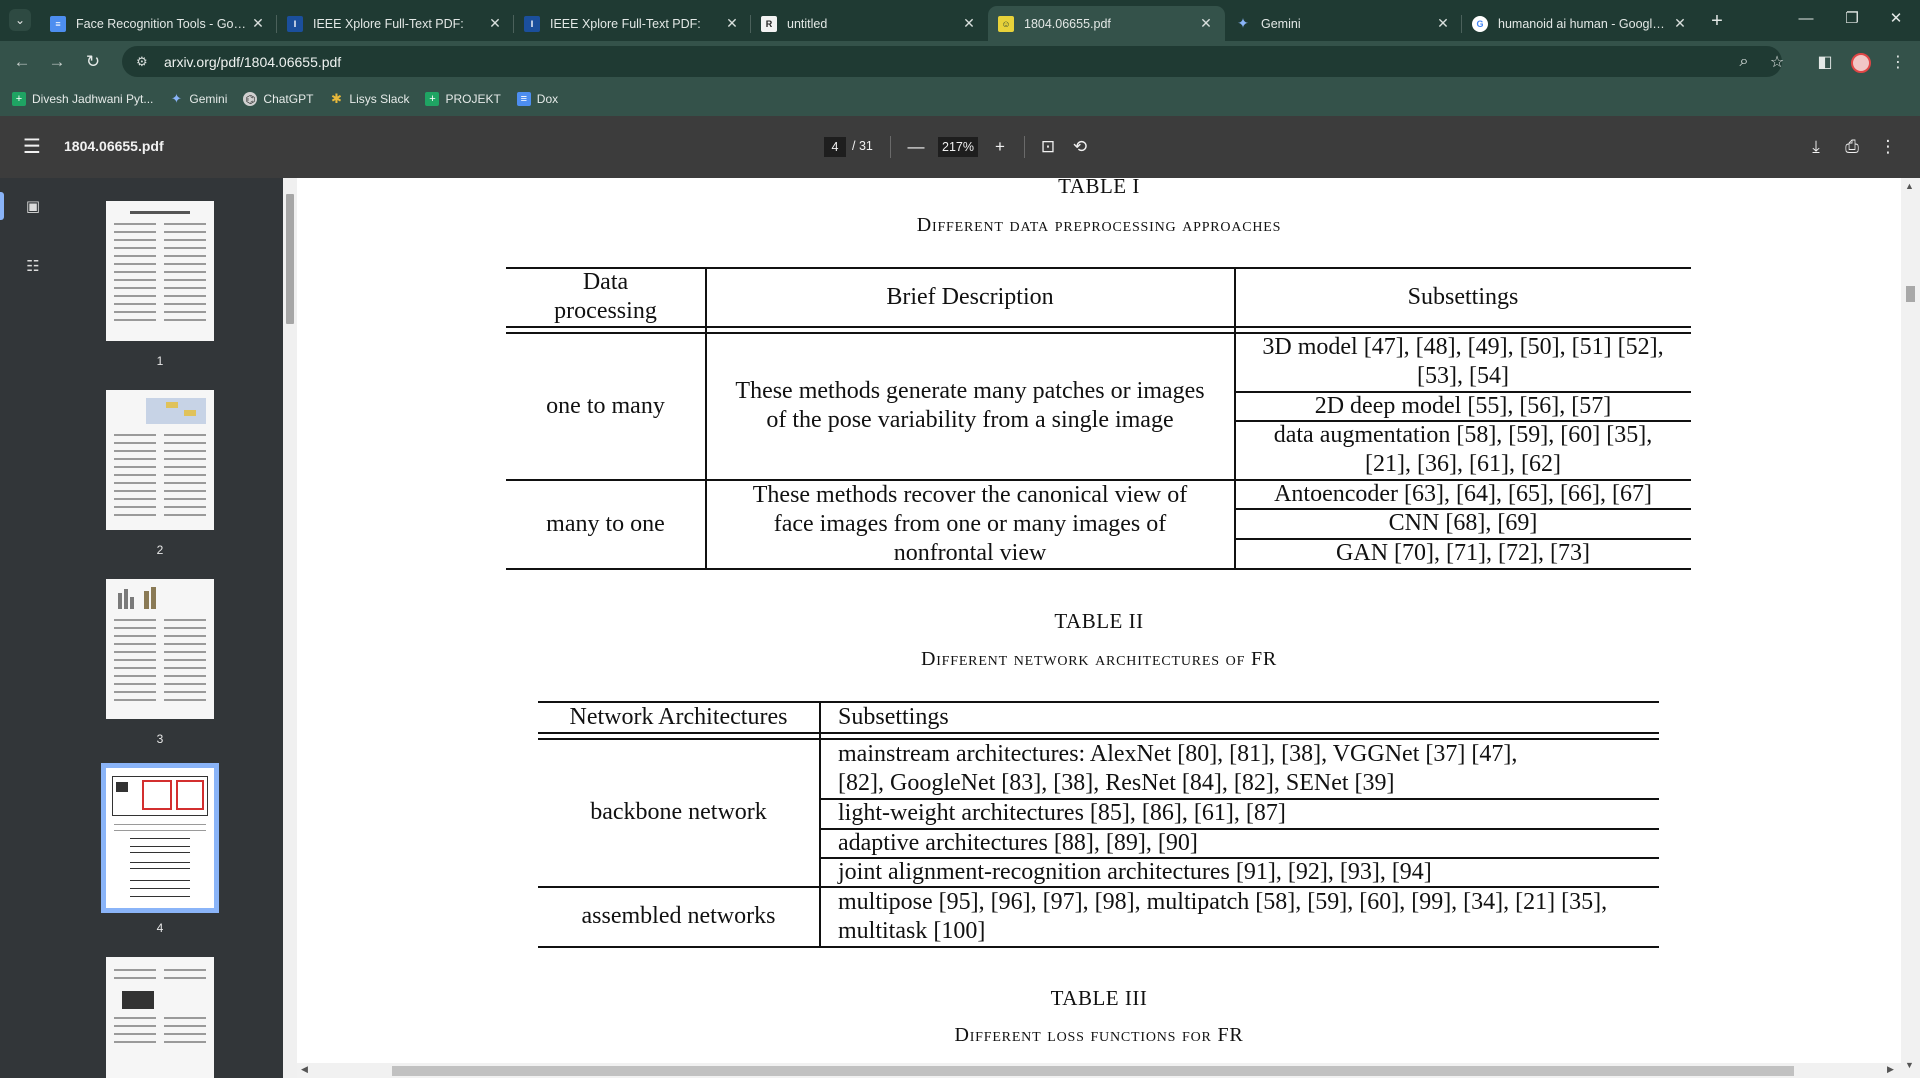 The width and height of the screenshot is (1920, 1078). Describe the element at coordinates (835, 147) in the screenshot. I see `page-number-input` at that location.